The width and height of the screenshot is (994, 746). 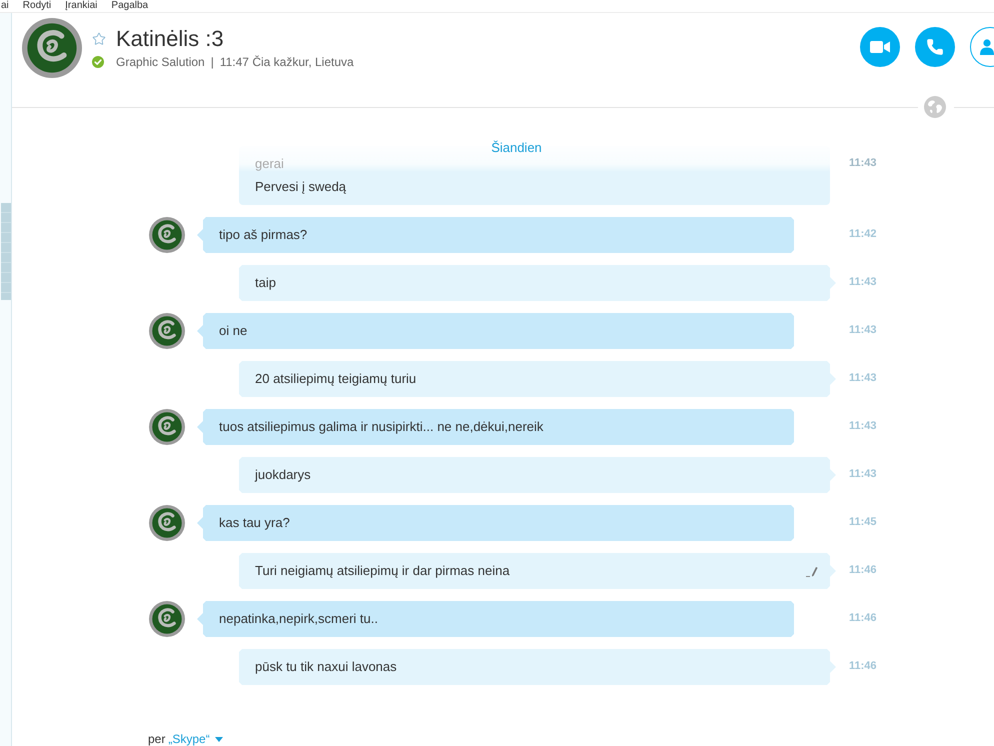 I want to click on caret-down-icon, so click(x=218, y=739).